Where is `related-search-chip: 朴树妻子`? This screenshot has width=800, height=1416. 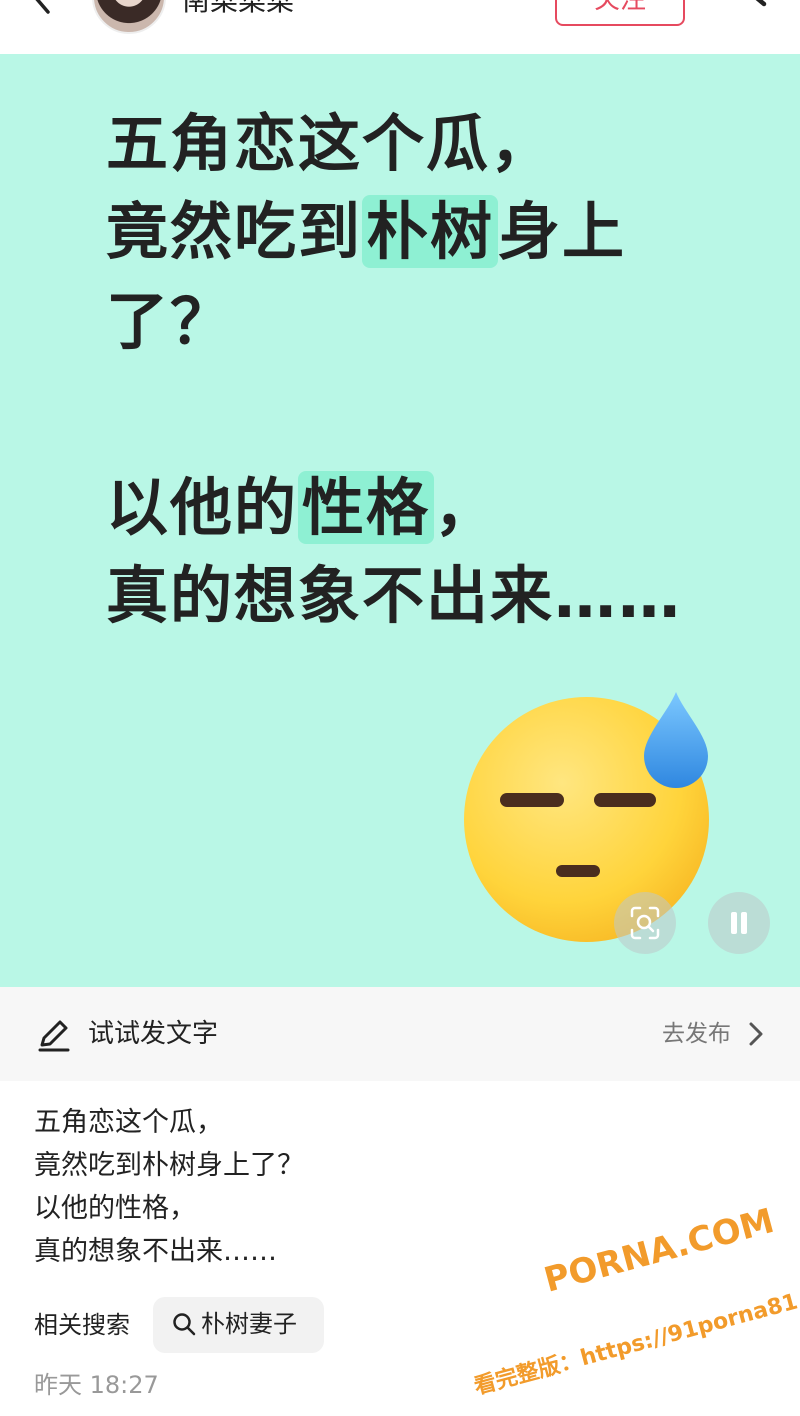
related-search-chip: 朴树妻子 is located at coordinates (238, 1325).